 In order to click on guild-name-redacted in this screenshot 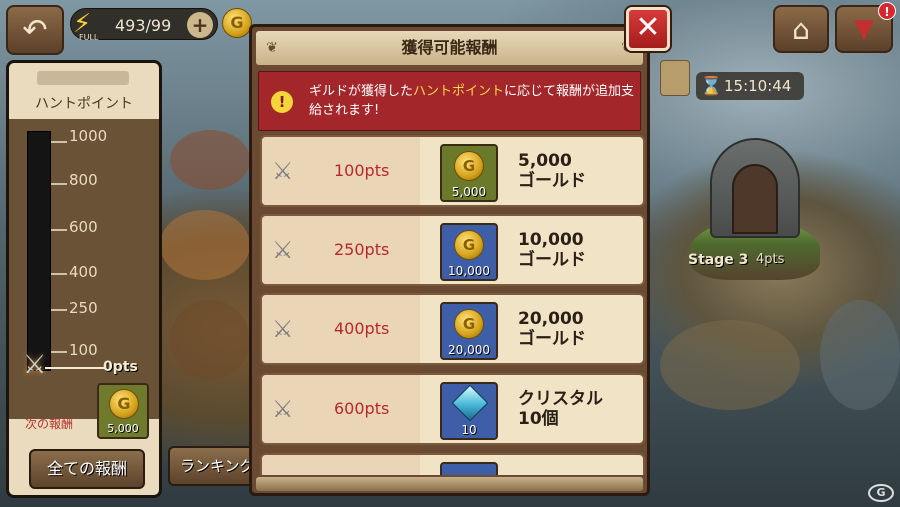, I will do `click(83, 78)`.